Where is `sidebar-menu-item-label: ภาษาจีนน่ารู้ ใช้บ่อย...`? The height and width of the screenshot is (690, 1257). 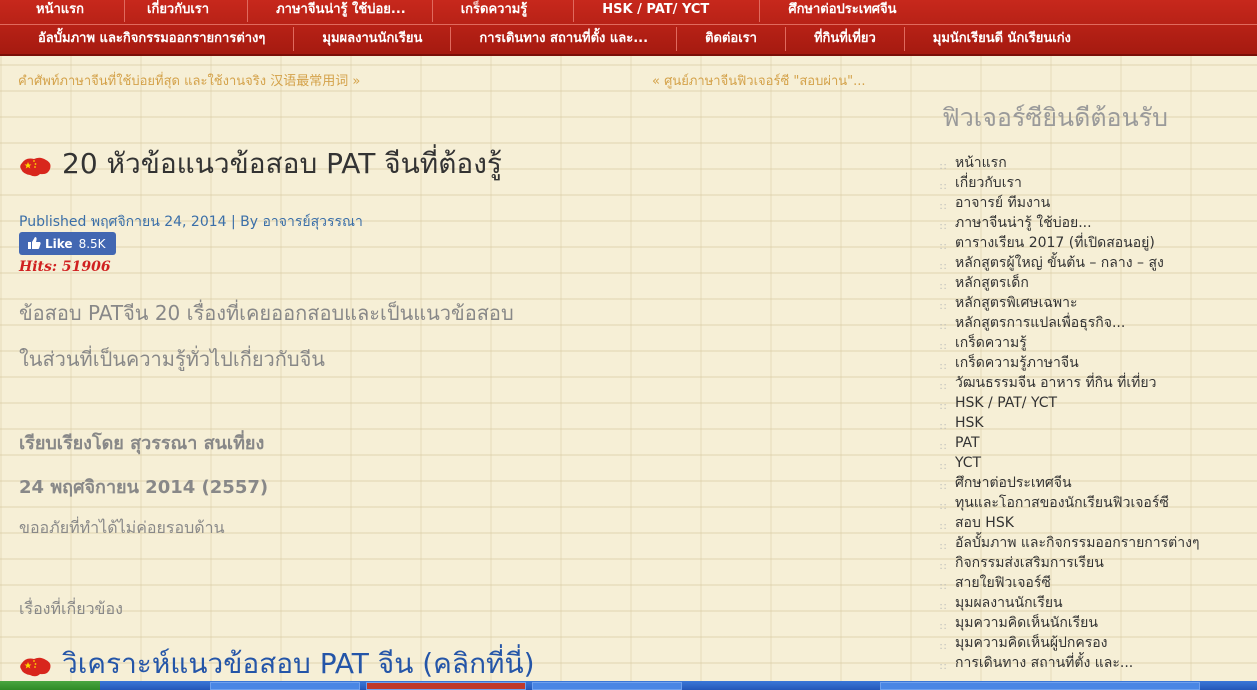
sidebar-menu-item-label: ภาษาจีนน่ารู้ ใช้บ่อย... is located at coordinates (1023, 223).